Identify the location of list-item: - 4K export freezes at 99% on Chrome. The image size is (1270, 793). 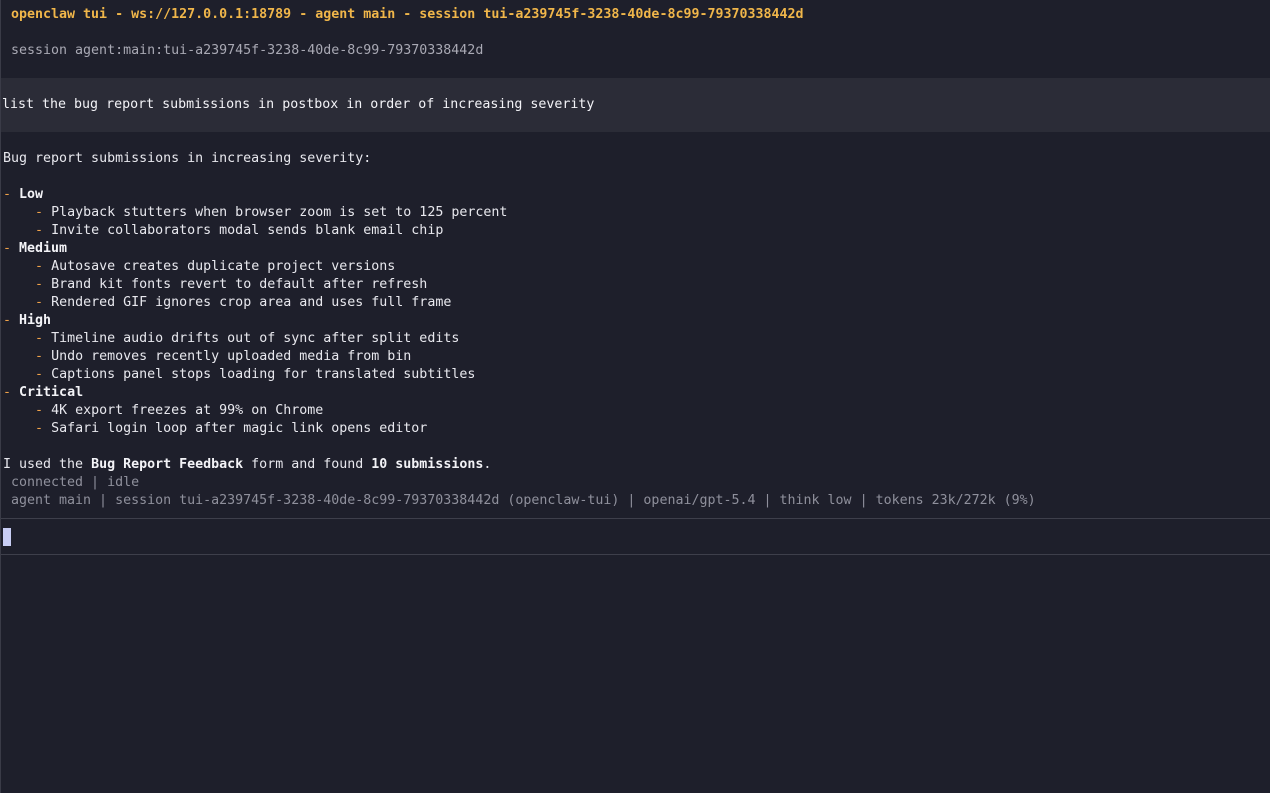
(163, 411).